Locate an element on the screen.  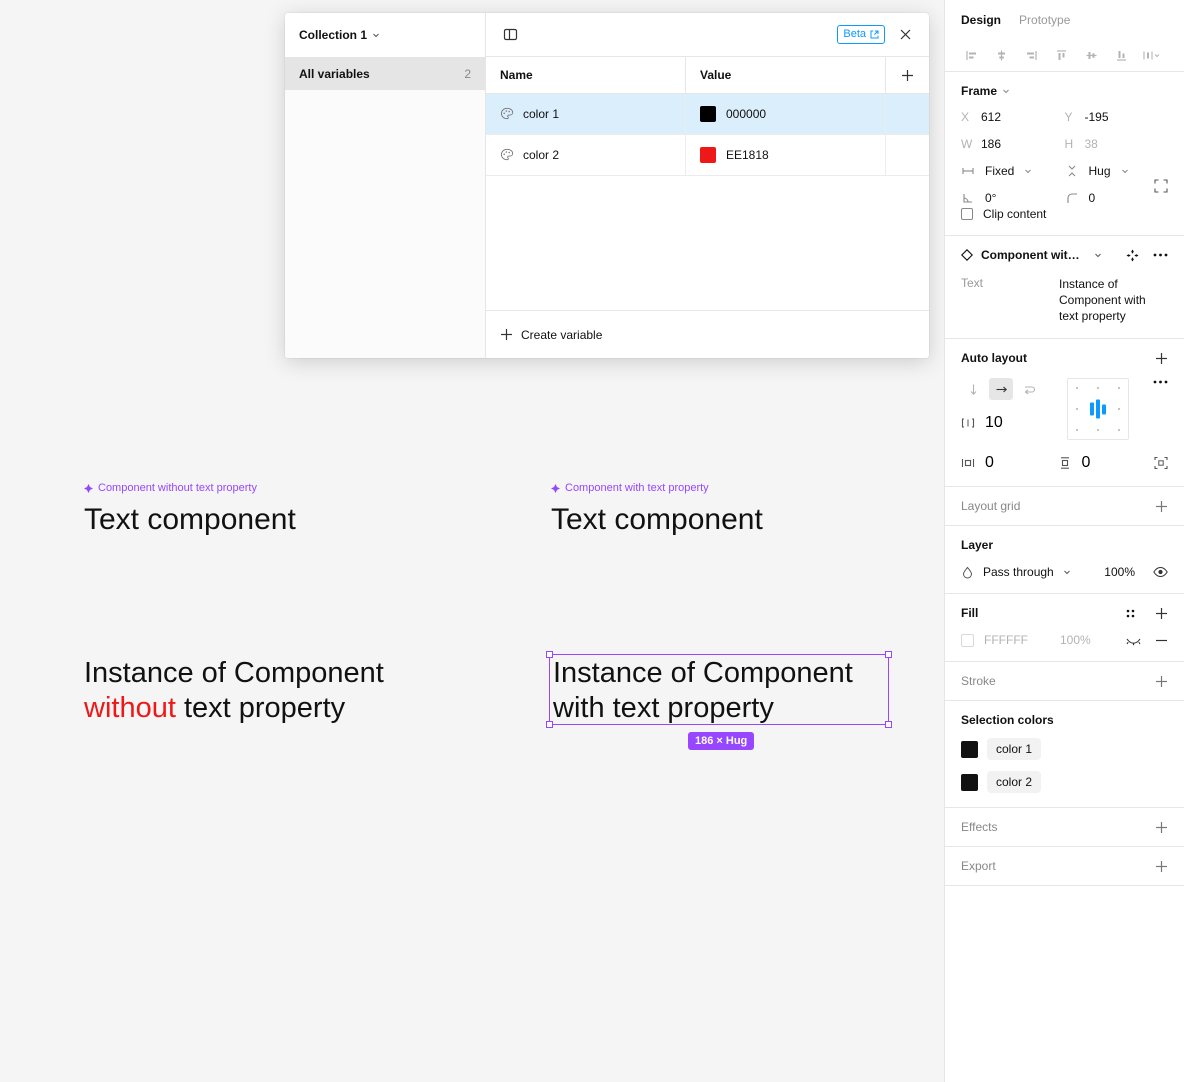
variable-value-cell: EE1818 is located at coordinates (786, 155).